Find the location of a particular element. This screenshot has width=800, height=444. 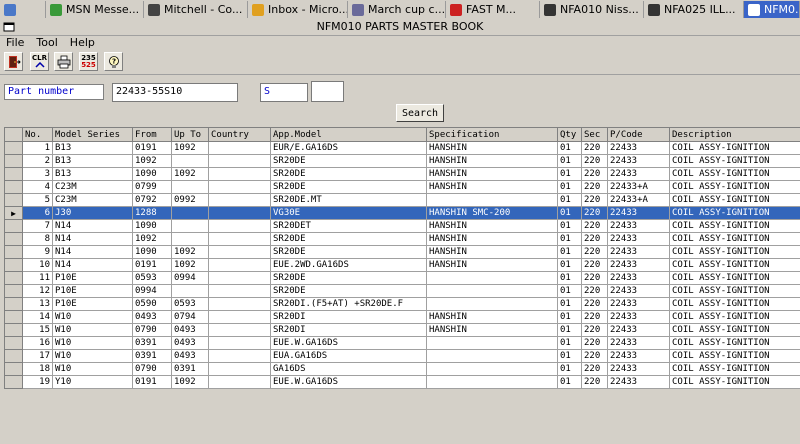

calculator-button: 235 525 is located at coordinates (88, 61).